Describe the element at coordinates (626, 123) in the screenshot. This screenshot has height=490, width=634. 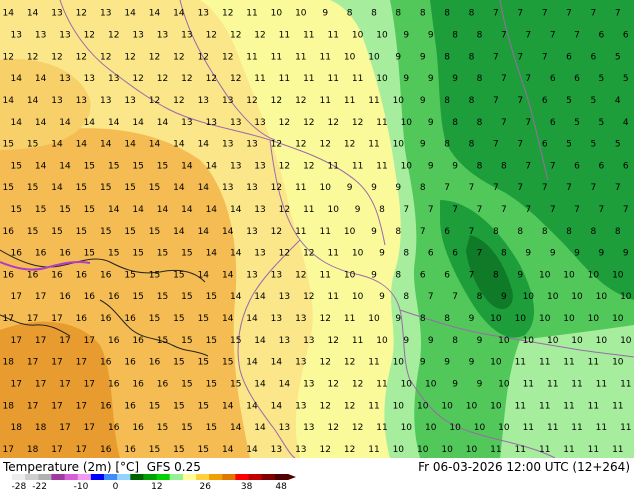
I see `temperature-label: 4` at that location.